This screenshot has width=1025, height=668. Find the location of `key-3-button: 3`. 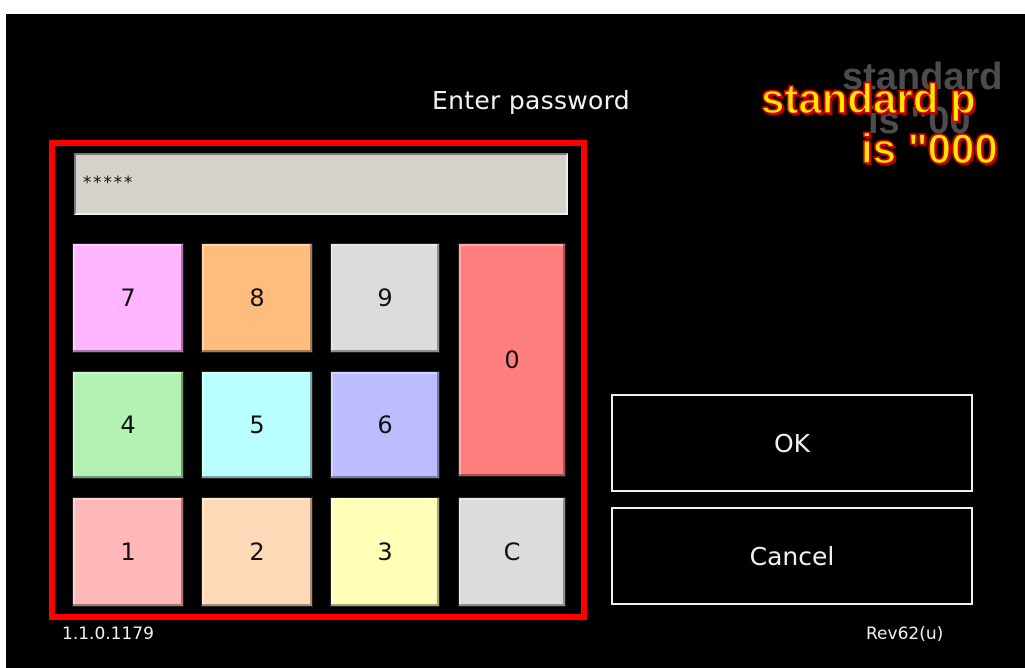

key-3-button: 3 is located at coordinates (385, 552).